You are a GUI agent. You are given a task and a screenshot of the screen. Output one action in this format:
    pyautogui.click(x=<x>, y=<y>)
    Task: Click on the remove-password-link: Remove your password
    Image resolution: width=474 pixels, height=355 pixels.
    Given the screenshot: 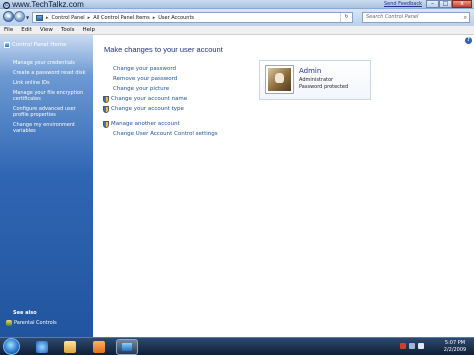 What is the action you would take?
    pyautogui.click(x=178, y=79)
    